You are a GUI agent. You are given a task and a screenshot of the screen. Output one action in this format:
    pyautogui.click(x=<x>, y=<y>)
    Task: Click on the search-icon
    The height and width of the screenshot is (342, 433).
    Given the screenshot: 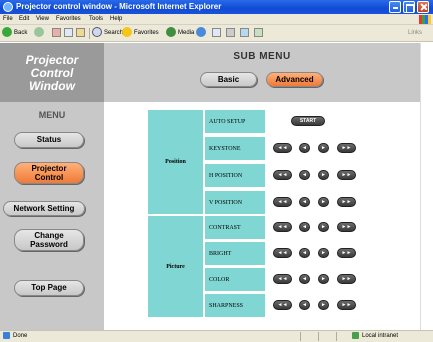 What is the action you would take?
    pyautogui.click(x=97, y=32)
    